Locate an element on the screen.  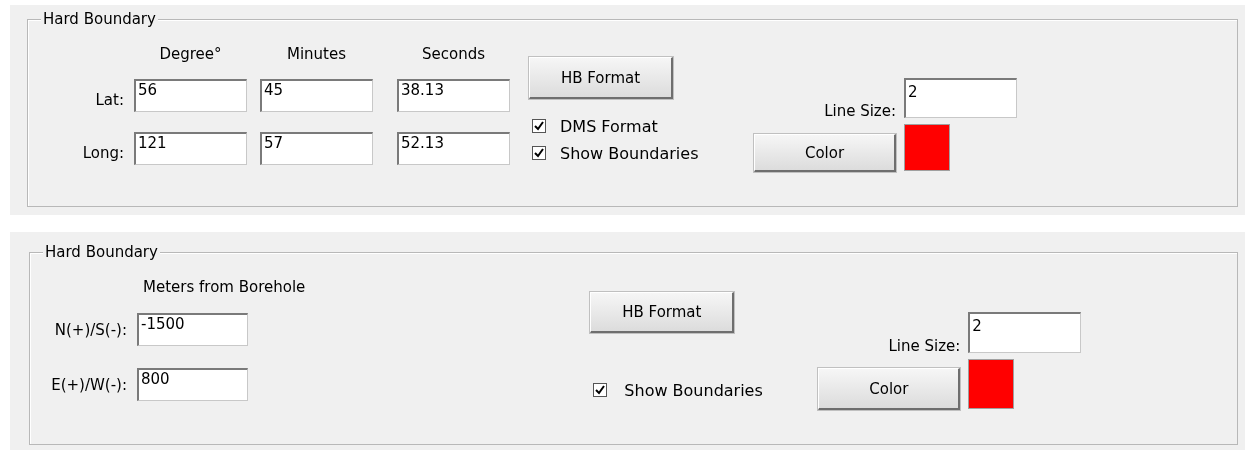
input-field: 45 is located at coordinates (316, 95).